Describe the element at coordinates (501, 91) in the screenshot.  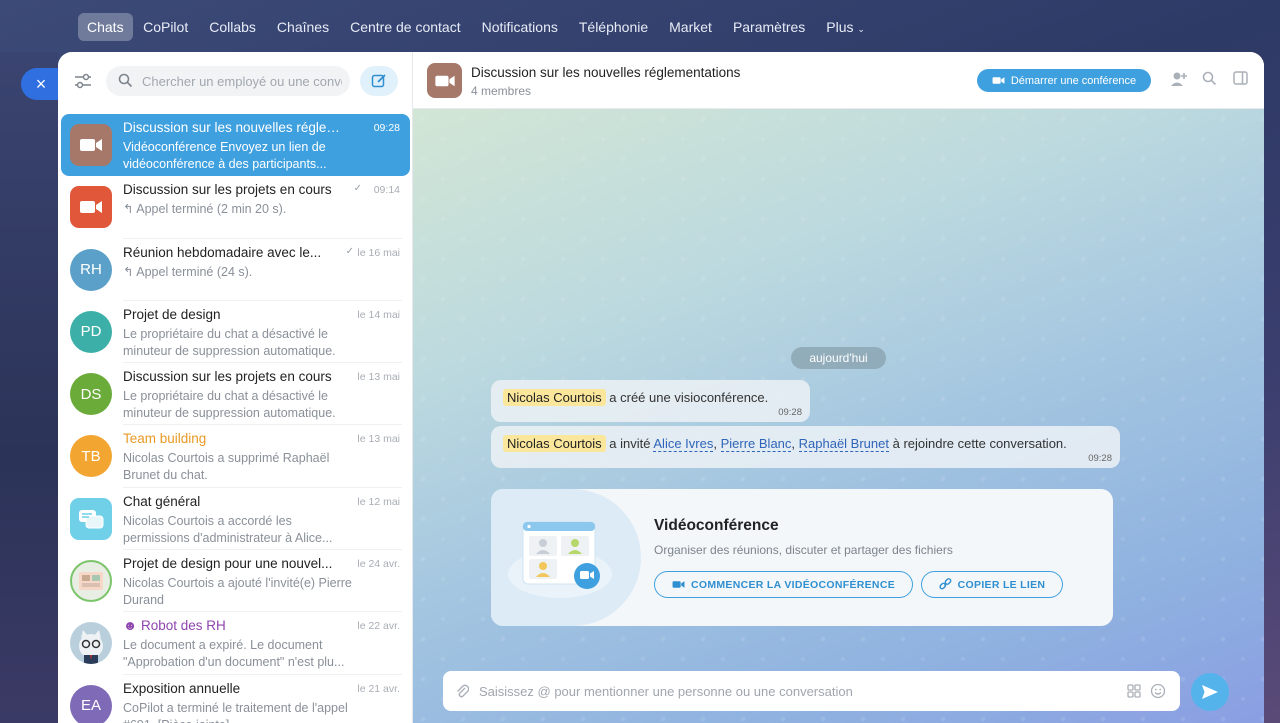
I see `member-count: 4 membres` at that location.